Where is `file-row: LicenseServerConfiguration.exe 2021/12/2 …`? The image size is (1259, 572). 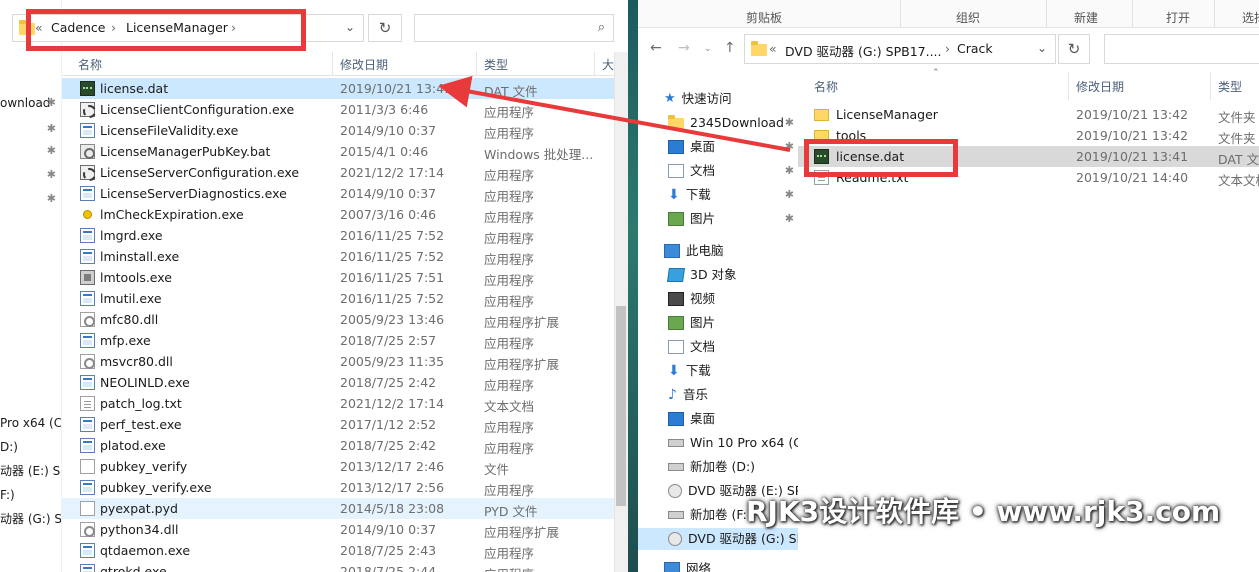
file-row: LicenseServerConfiguration.exe 2021/12/2 … is located at coordinates (338, 172).